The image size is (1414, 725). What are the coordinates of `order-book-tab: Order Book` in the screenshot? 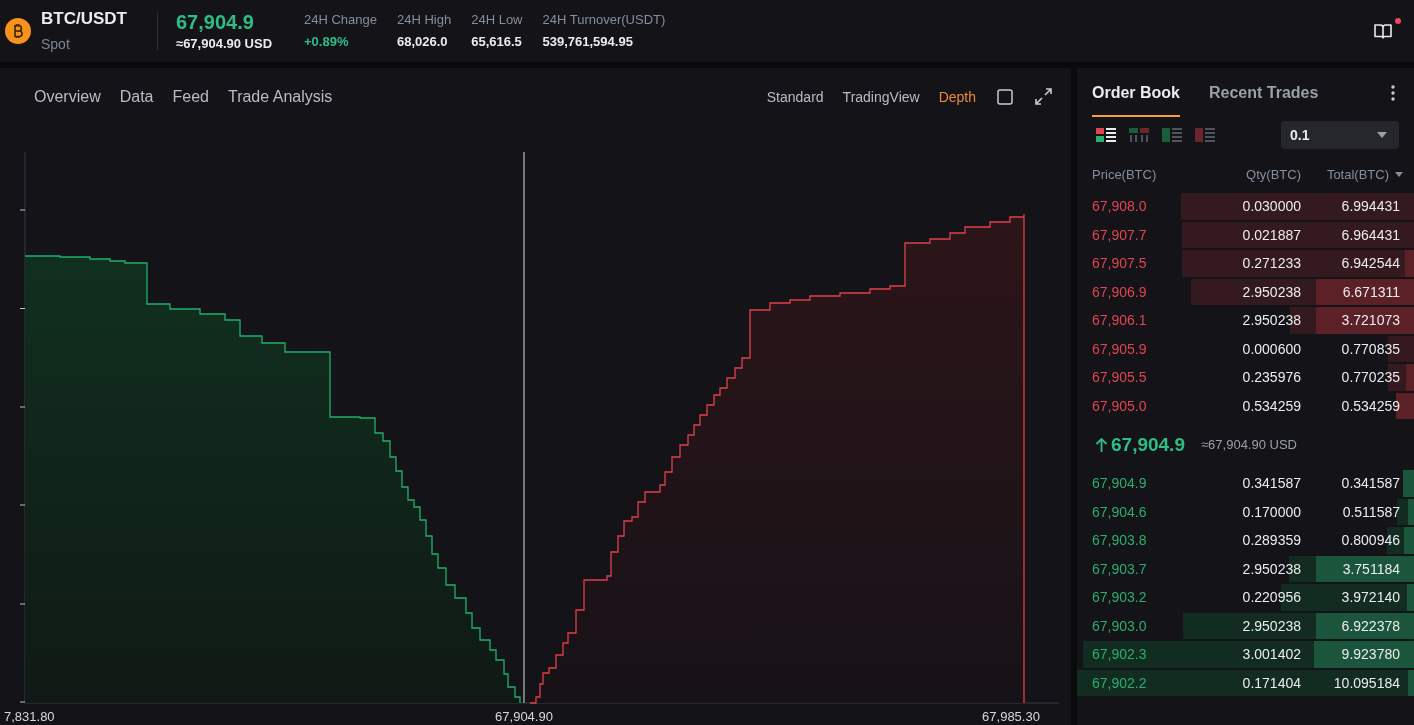 It's located at (1136, 92).